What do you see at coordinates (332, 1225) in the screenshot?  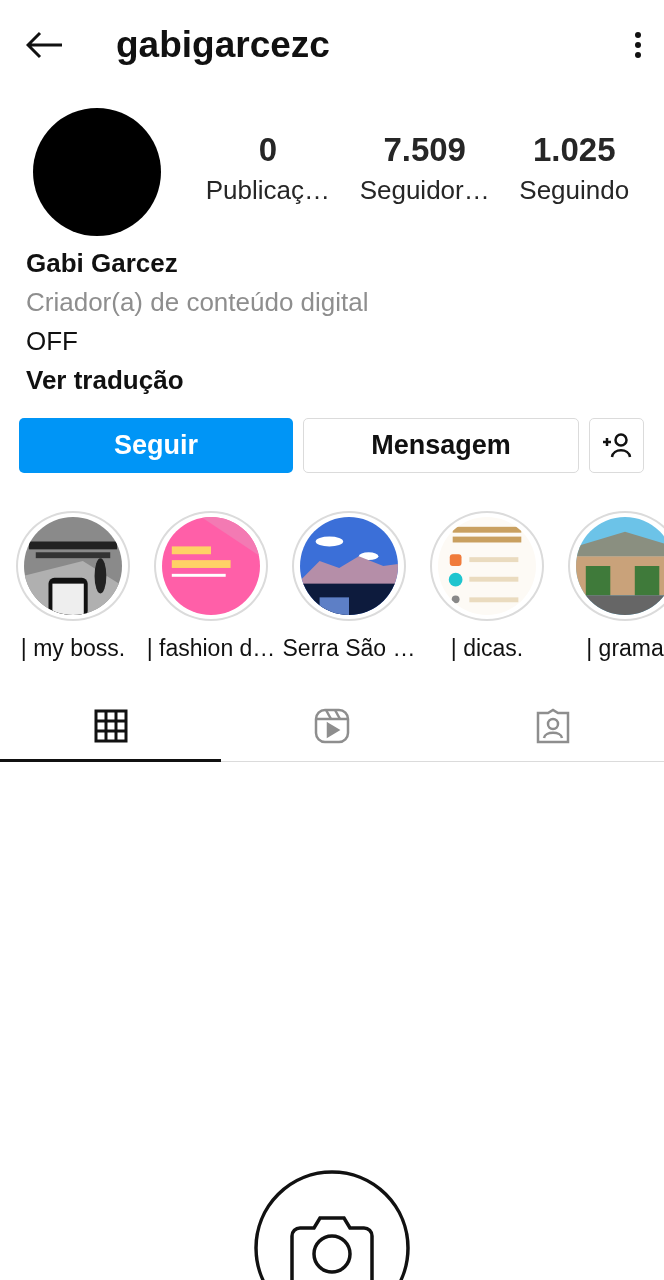 I see `camera-icon` at bounding box center [332, 1225].